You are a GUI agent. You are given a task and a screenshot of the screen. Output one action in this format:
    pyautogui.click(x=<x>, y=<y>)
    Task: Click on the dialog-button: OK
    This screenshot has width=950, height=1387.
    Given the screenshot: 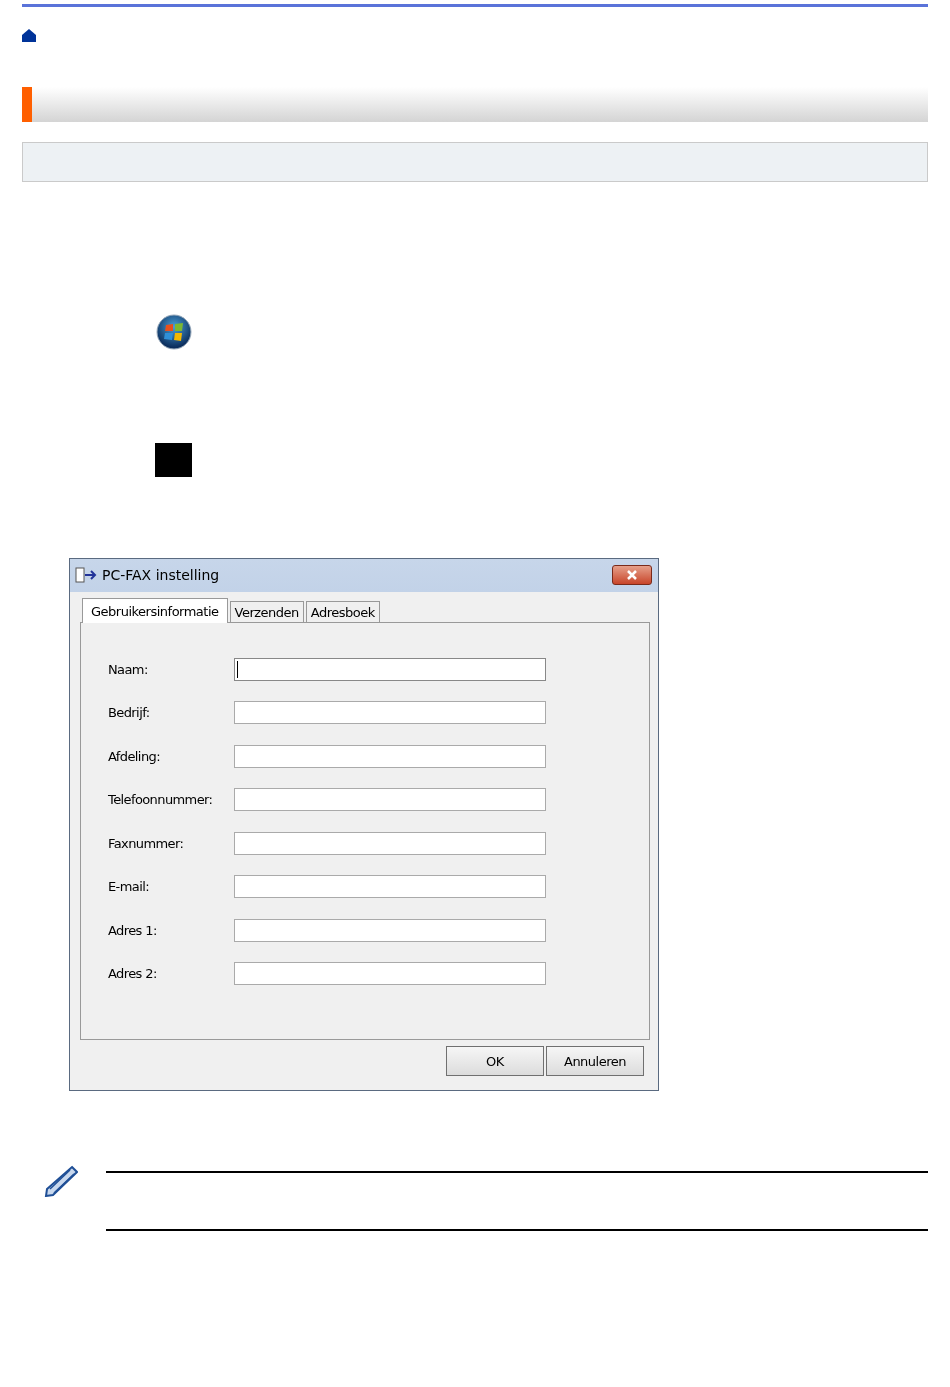 What is the action you would take?
    pyautogui.click(x=495, y=1061)
    